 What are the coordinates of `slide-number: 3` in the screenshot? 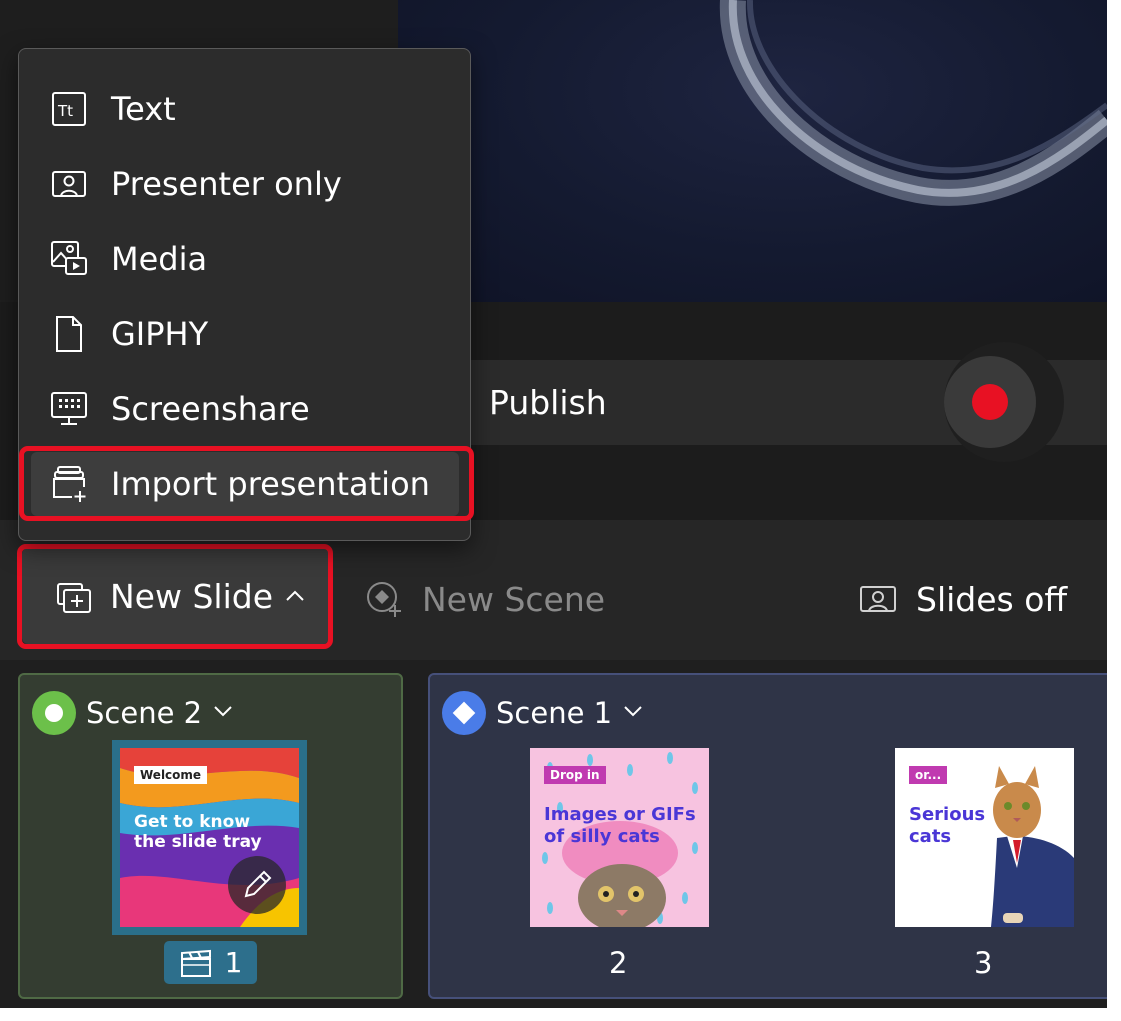 It's located at (983, 963).